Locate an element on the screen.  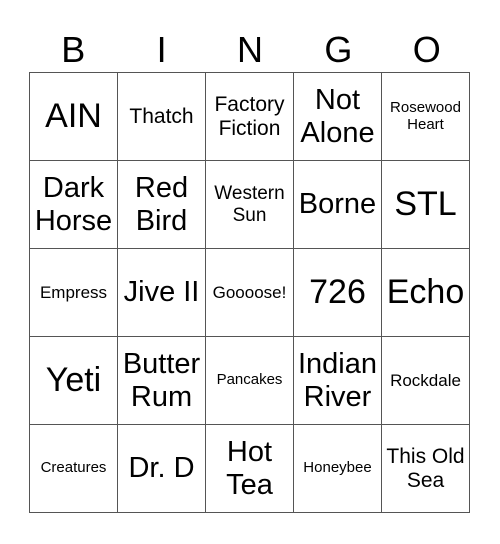
bingo-cell: Red Bird is located at coordinates (162, 205).